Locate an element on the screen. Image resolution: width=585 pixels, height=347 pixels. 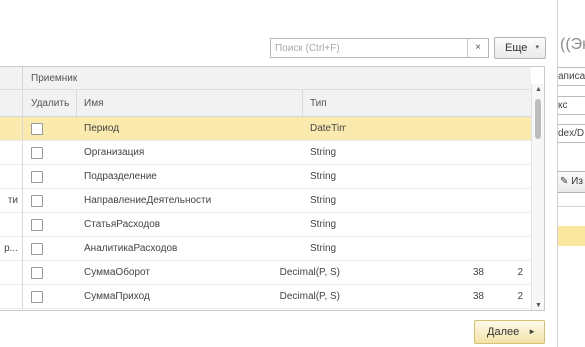
side-panel-title: ((Эк is located at coordinates (572, 44).